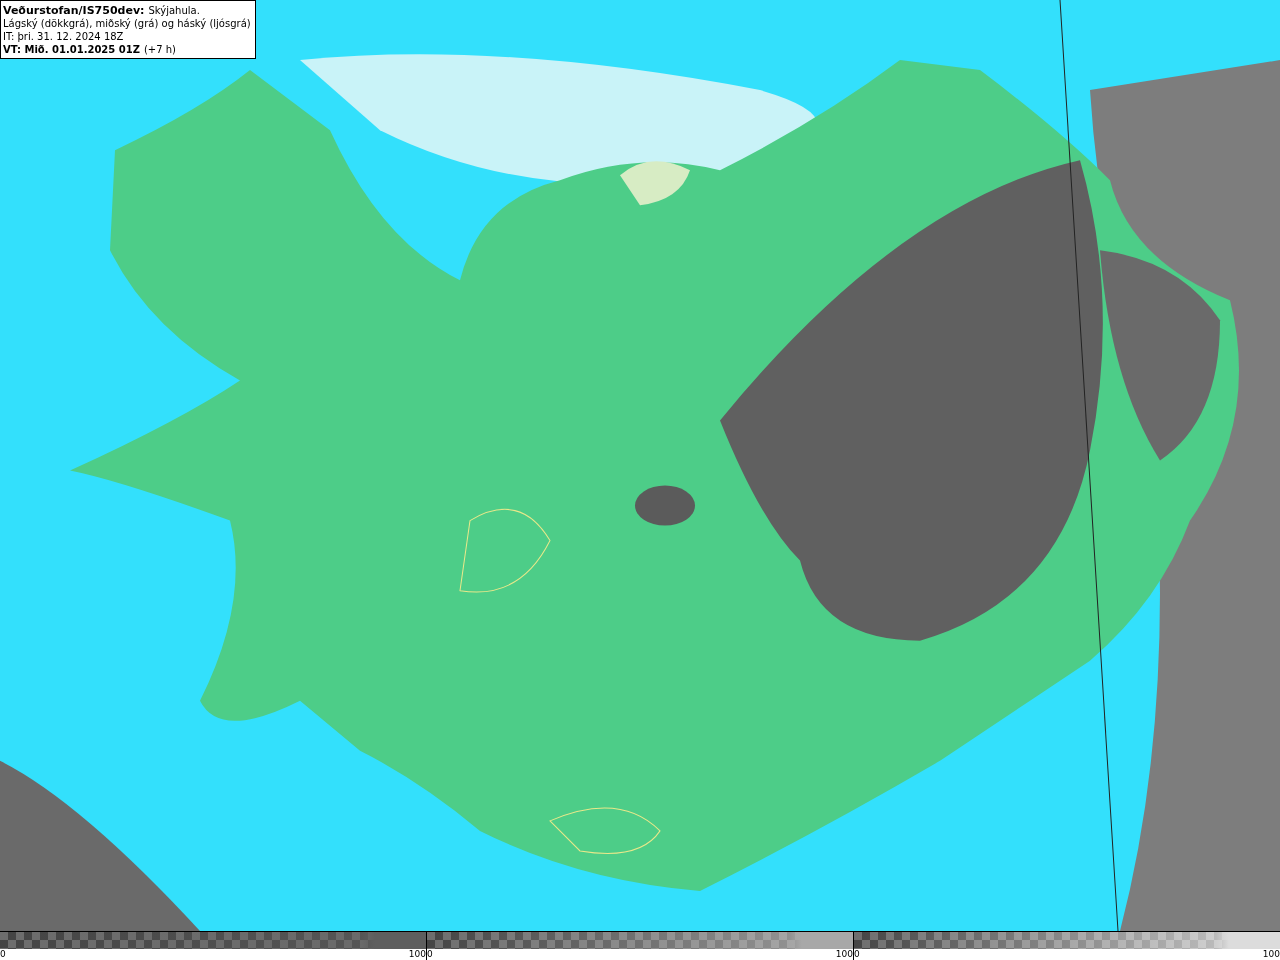 The image size is (1280, 960). What do you see at coordinates (127, 23) in the screenshot?
I see `description-text: Lágský (dökkgrá), miðský (grá) og háský (ljósgrá)` at bounding box center [127, 23].